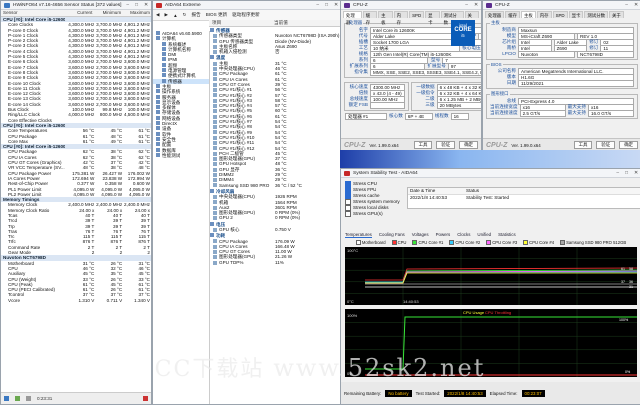 This screenshot has width=640, height=405. Describe the element at coordinates (275, 217) in the screenshot. I see `sensor-item: GPU 2 0 RPM (0%)` at that location.